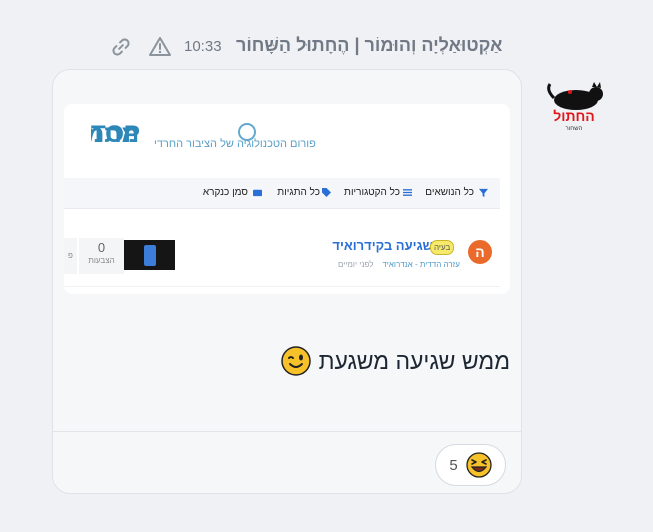 The image size is (653, 532). What do you see at coordinates (160, 47) in the screenshot?
I see `warning-icon` at bounding box center [160, 47].